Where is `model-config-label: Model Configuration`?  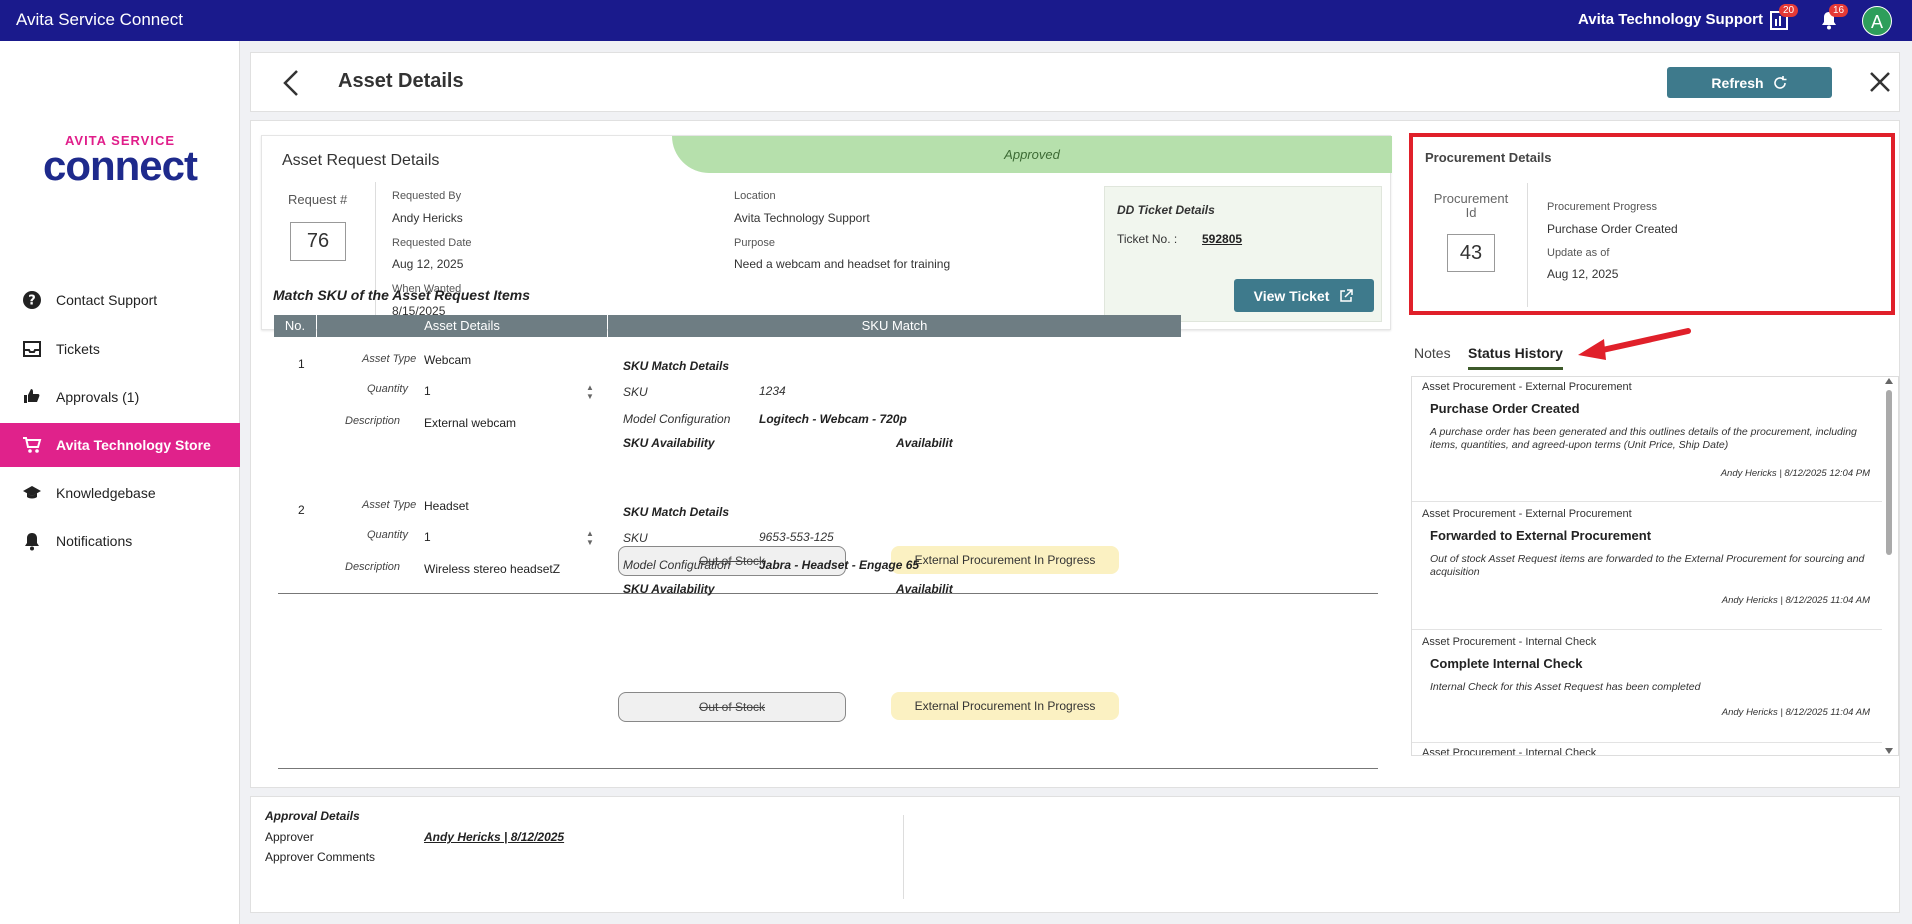 model-config-label: Model Configuration is located at coordinates (677, 565).